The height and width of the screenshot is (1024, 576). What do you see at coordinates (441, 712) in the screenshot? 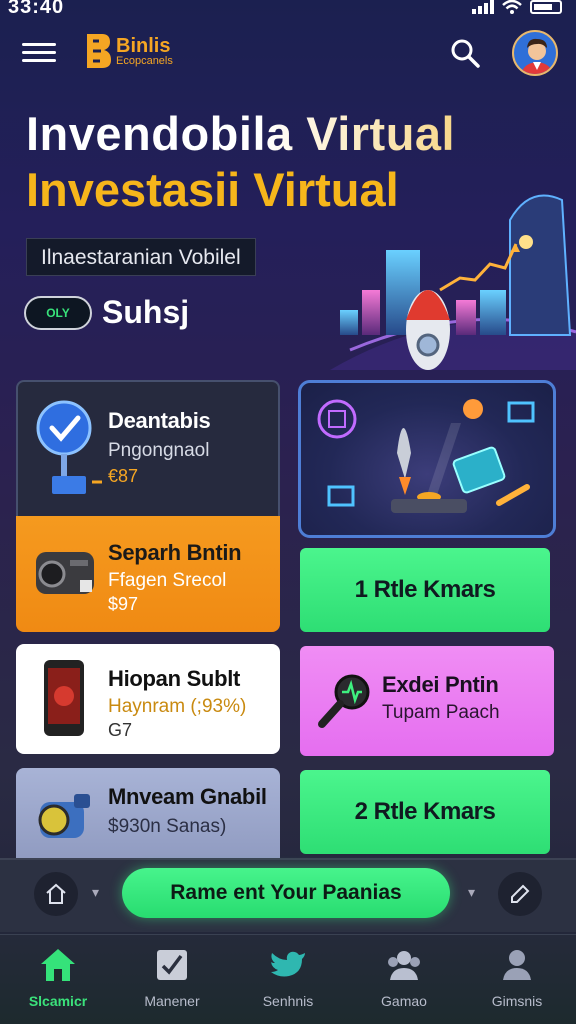
I see `card-subtitle: Tupam Paach` at bounding box center [441, 712].